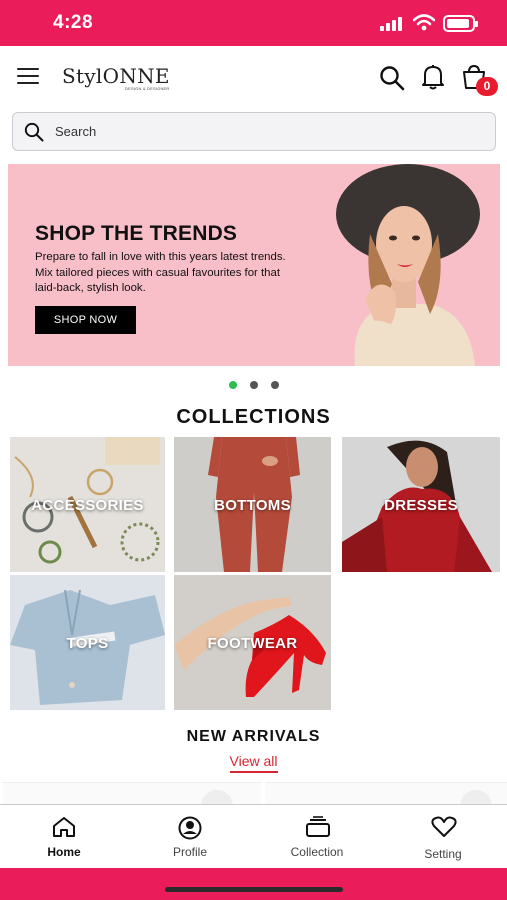 The width and height of the screenshot is (507, 900). I want to click on logo-tagline: DESIGN & DESIGNER, so click(147, 88).